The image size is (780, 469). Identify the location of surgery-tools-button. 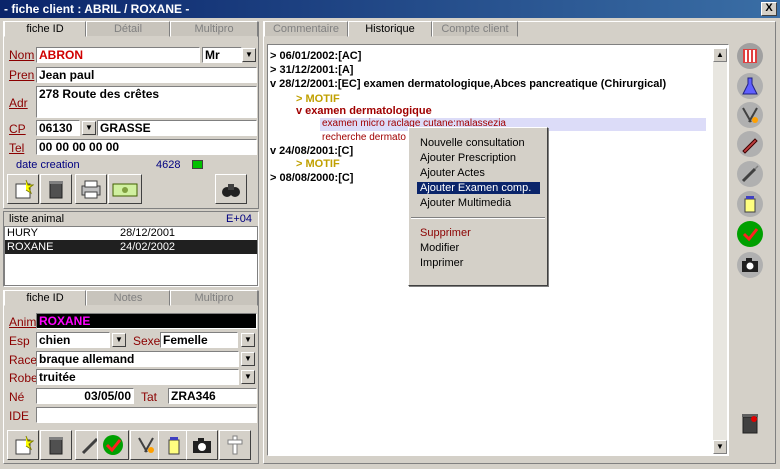
(750, 115).